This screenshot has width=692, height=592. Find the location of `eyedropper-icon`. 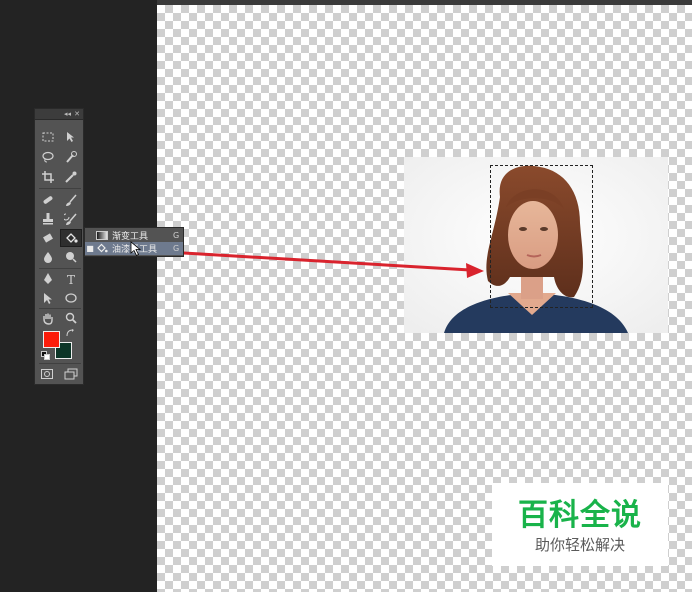

eyedropper-icon is located at coordinates (71, 177).